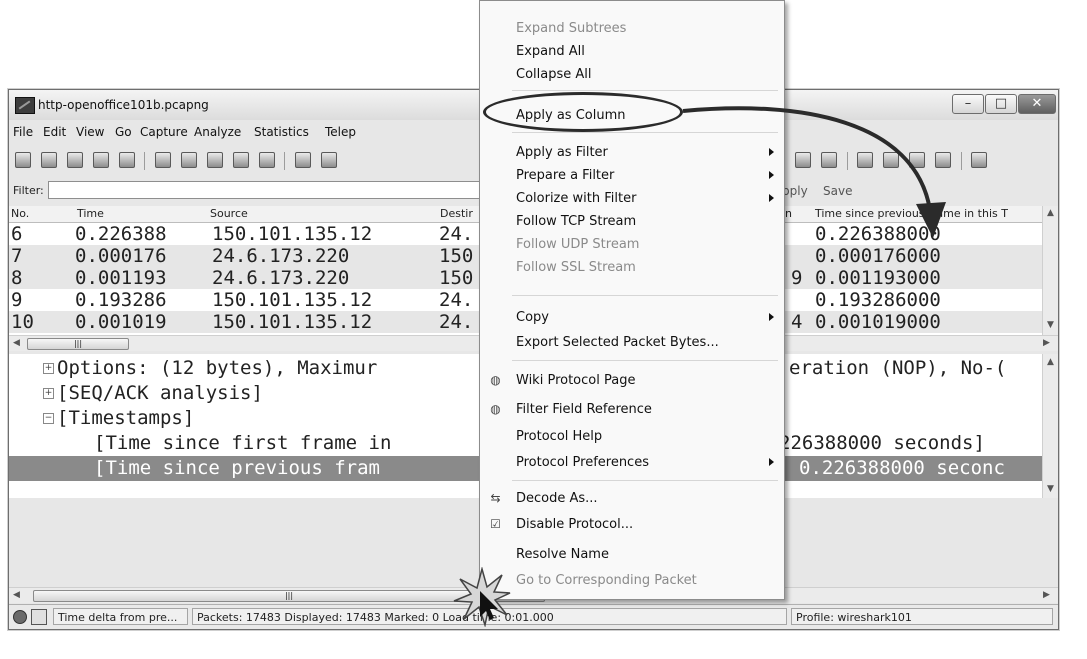 The height and width of the screenshot is (659, 1087). What do you see at coordinates (20, 617) in the screenshot?
I see `expert-info-icon` at bounding box center [20, 617].